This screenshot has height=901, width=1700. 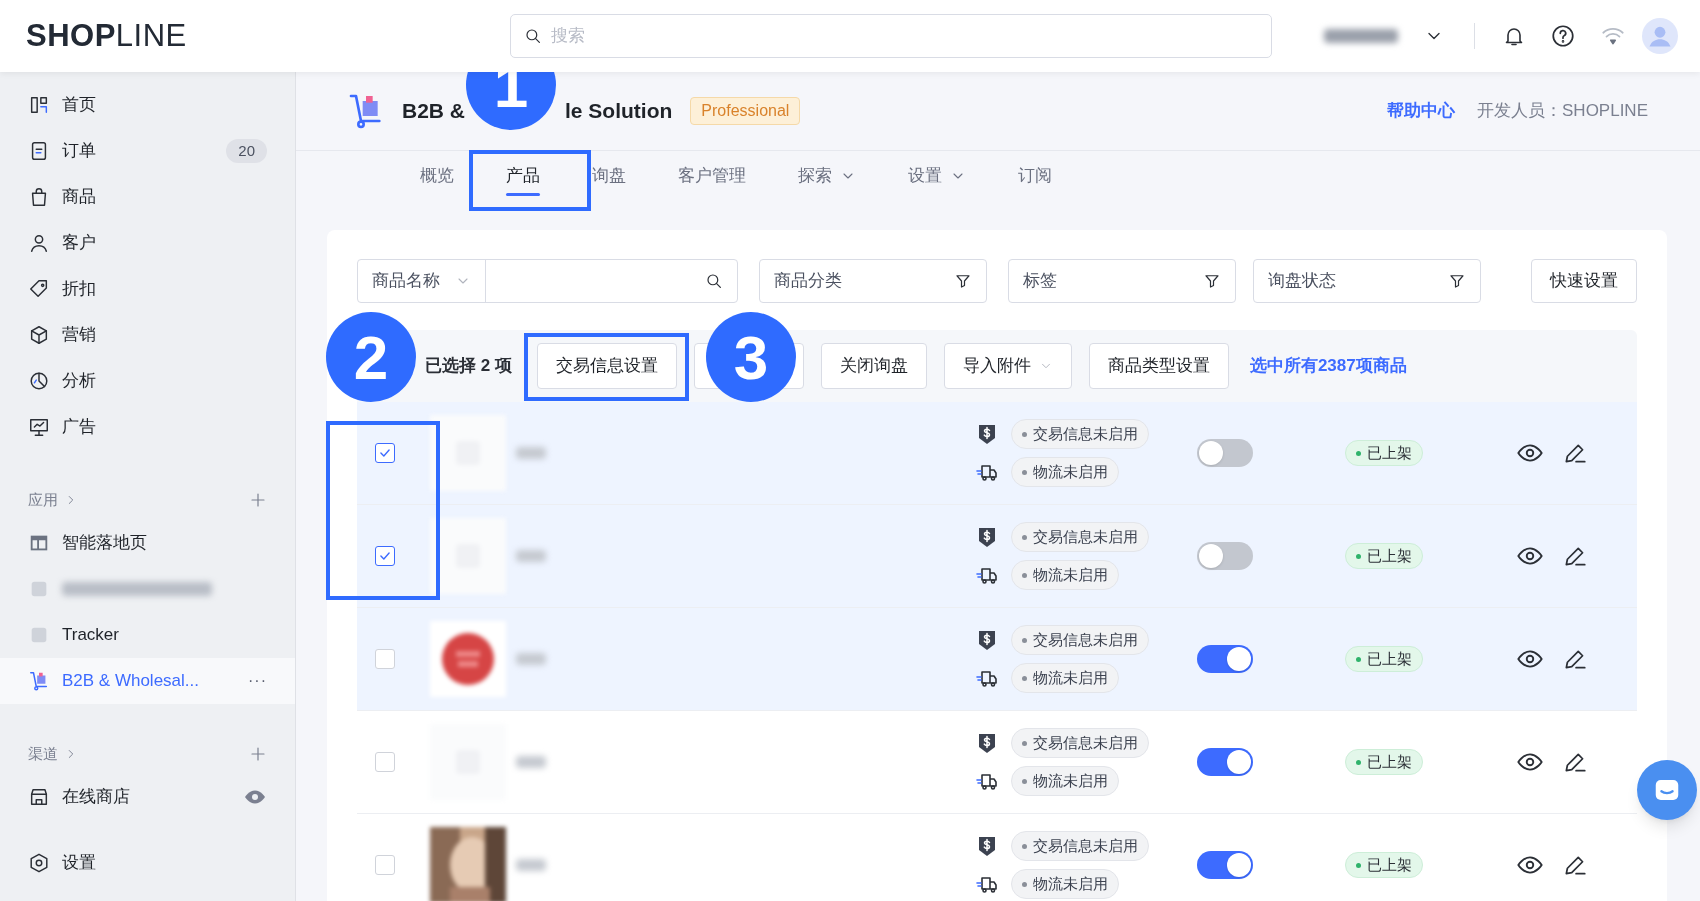 What do you see at coordinates (147, 543) in the screenshot?
I see `sidebar-item: 智能落地页` at bounding box center [147, 543].